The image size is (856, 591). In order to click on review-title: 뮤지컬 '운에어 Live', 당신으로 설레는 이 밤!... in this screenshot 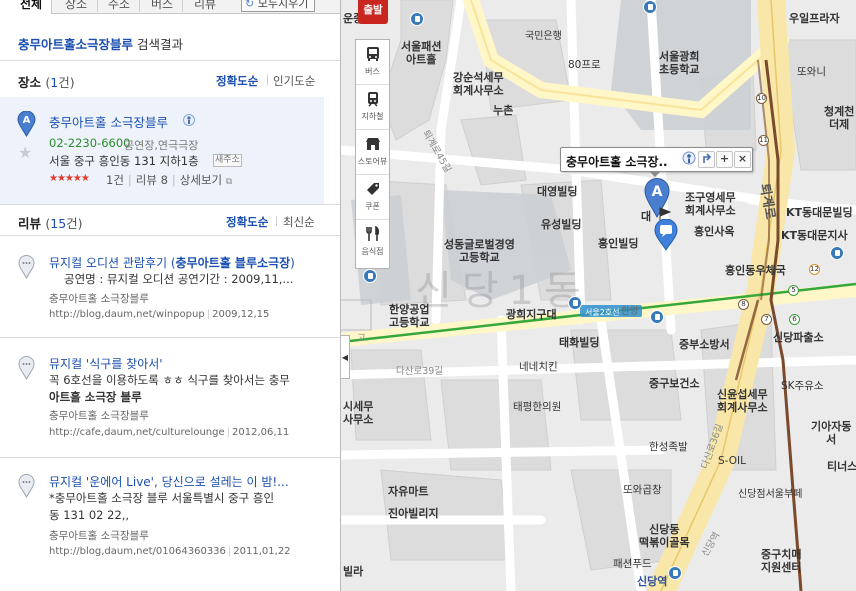, I will do `click(169, 481)`.